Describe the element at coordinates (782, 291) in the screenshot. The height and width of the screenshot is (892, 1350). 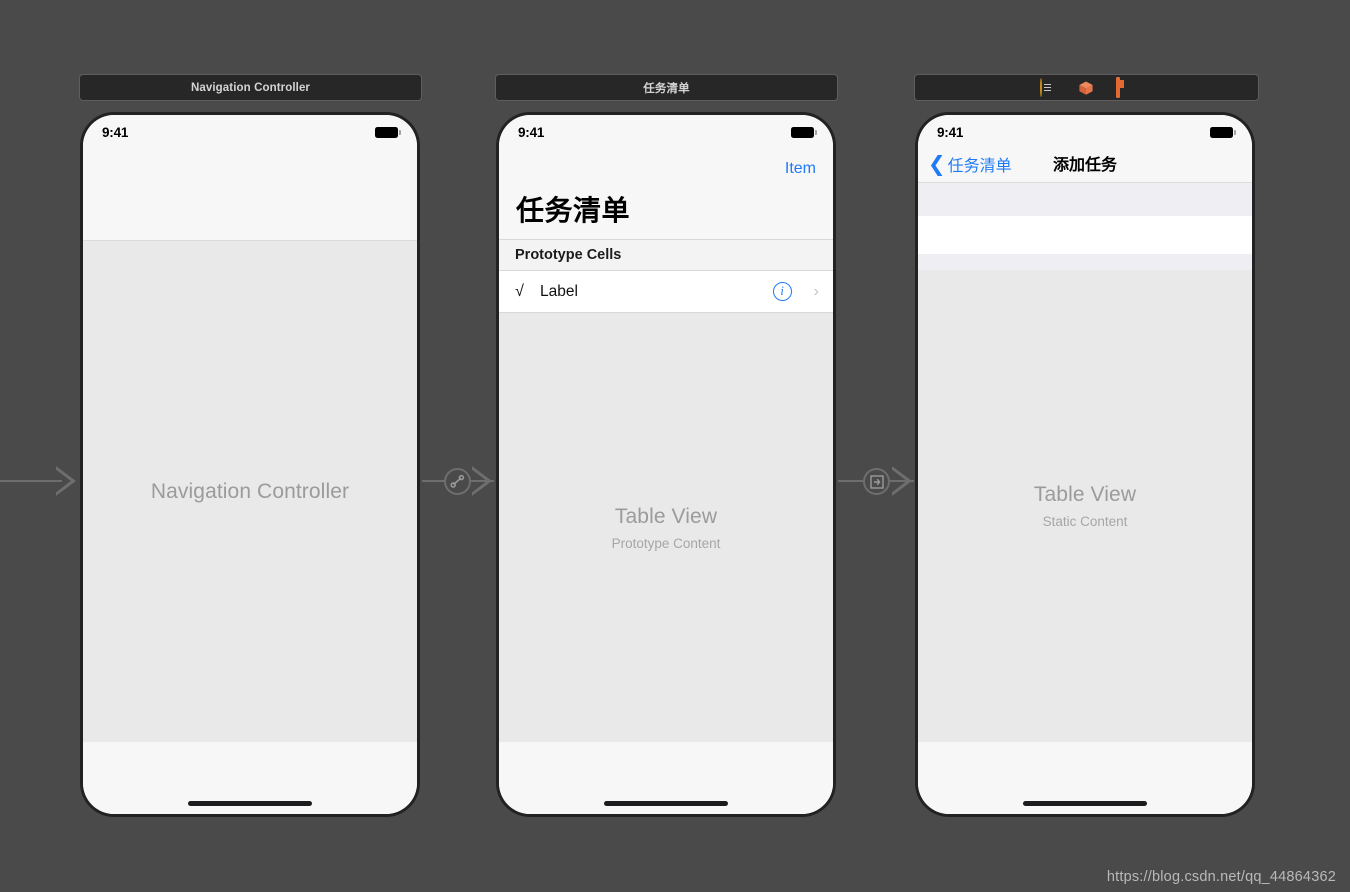
I see `info-icon: i` at that location.